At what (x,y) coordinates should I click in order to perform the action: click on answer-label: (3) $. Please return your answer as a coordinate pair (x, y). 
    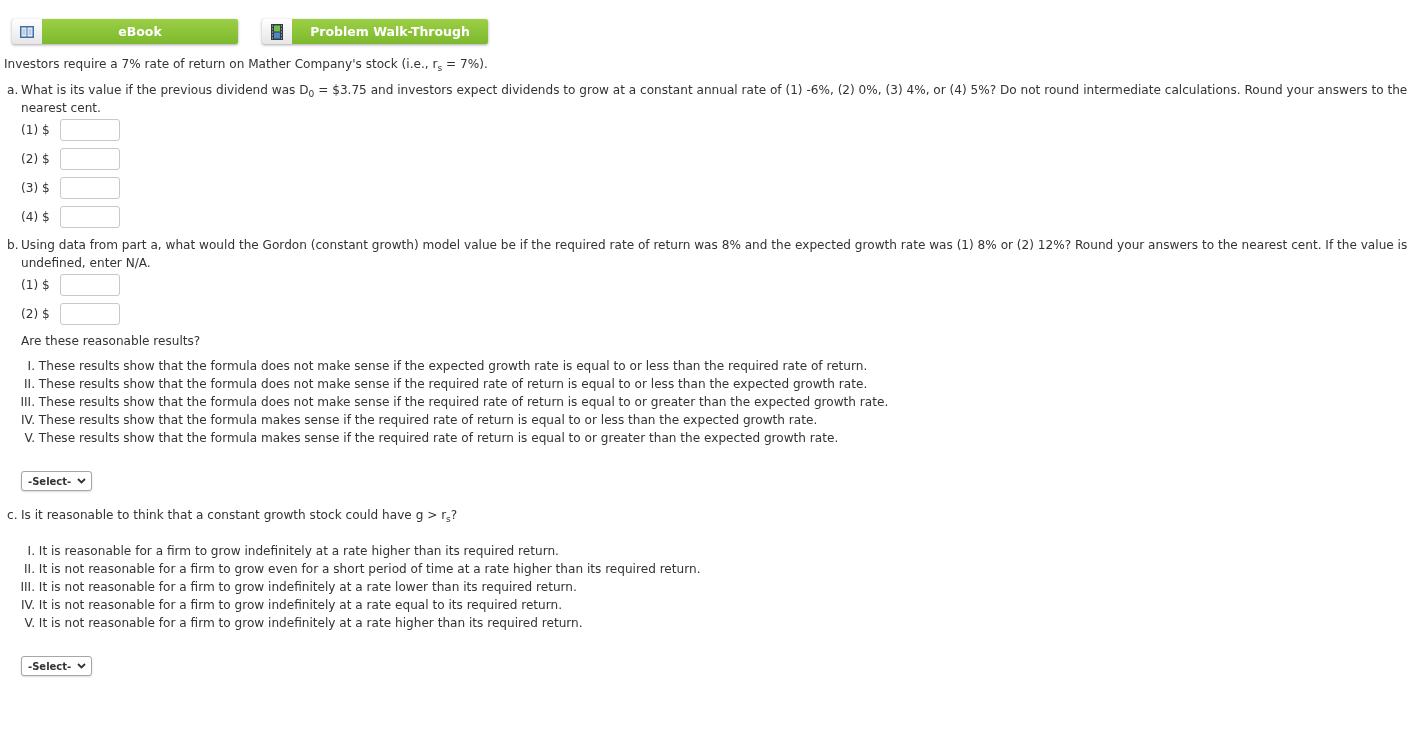
    Looking at the image, I should click on (36, 188).